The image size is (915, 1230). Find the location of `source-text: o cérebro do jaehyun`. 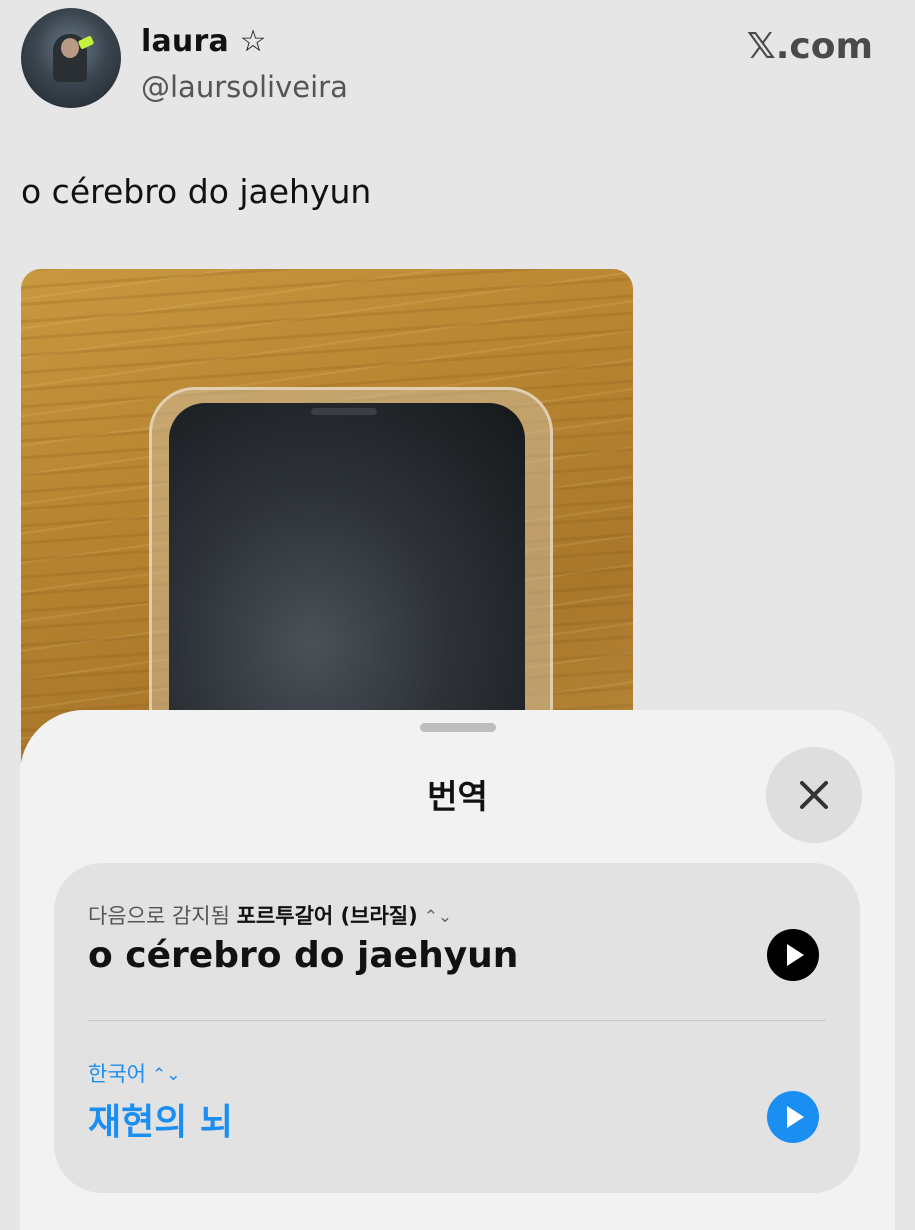

source-text: o cérebro do jaehyun is located at coordinates (303, 955).